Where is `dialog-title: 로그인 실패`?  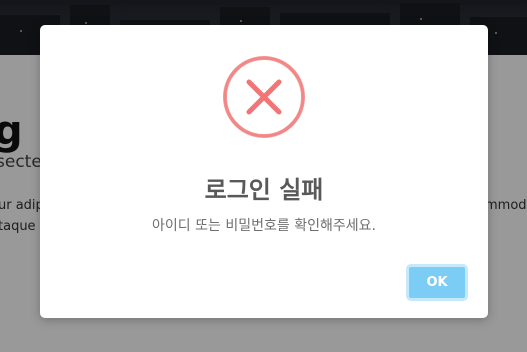
dialog-title: 로그인 실패 is located at coordinates (264, 190).